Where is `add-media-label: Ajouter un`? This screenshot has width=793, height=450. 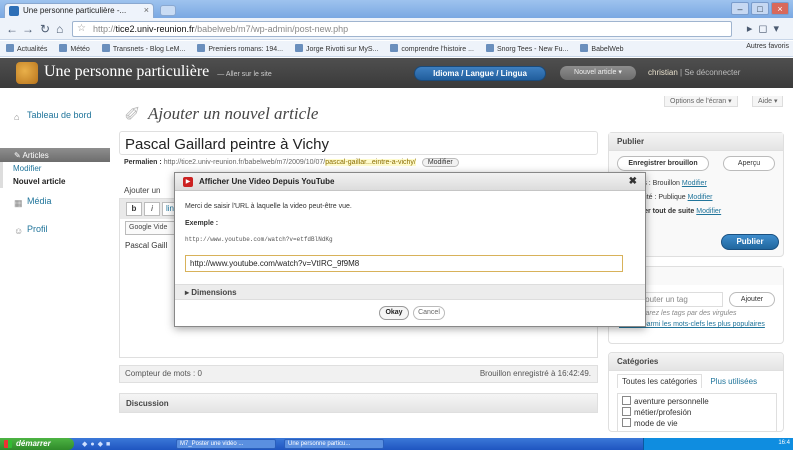
add-media-label: Ajouter un is located at coordinates (142, 190).